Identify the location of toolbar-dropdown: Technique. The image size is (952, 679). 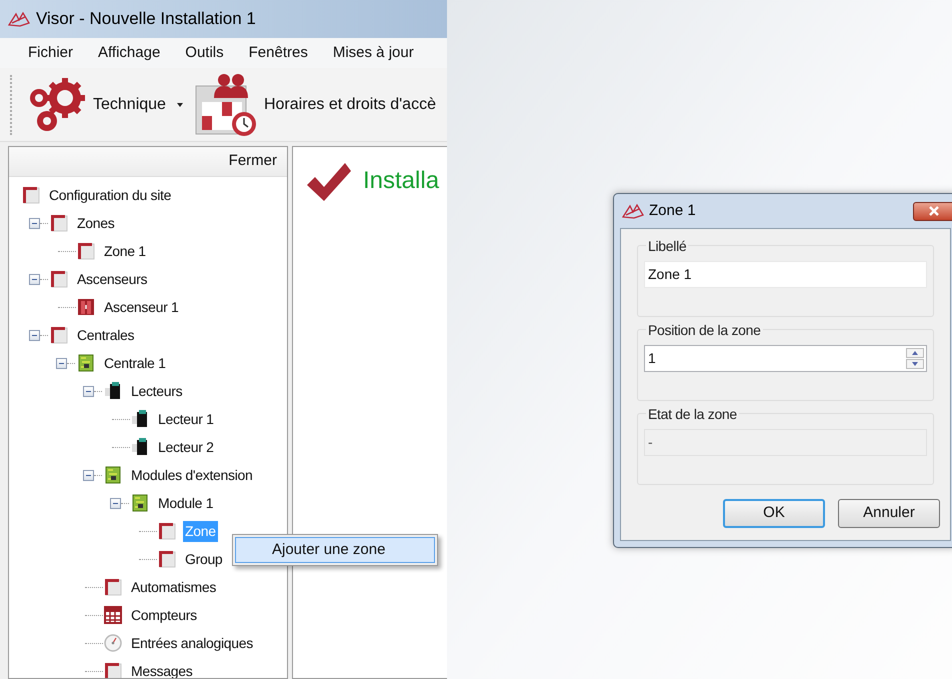
(105, 105).